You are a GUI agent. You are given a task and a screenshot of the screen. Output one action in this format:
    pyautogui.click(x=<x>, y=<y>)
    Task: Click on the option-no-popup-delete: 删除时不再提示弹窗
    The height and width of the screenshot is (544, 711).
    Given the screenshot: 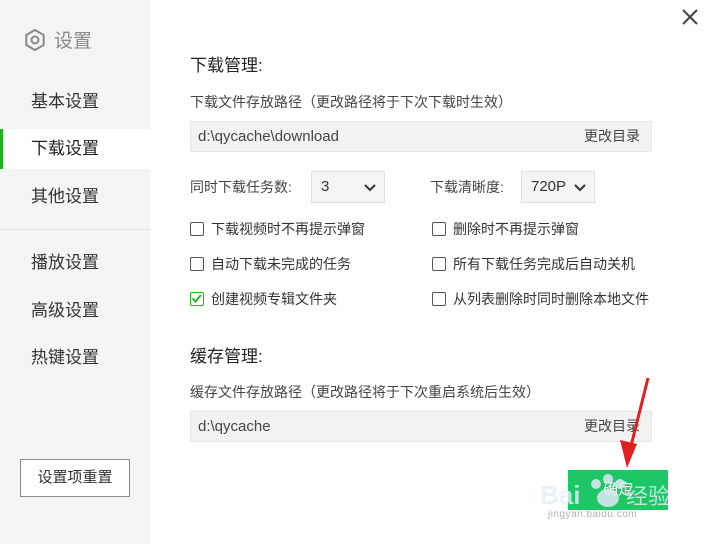 What is the action you would take?
    pyautogui.click(x=505, y=229)
    